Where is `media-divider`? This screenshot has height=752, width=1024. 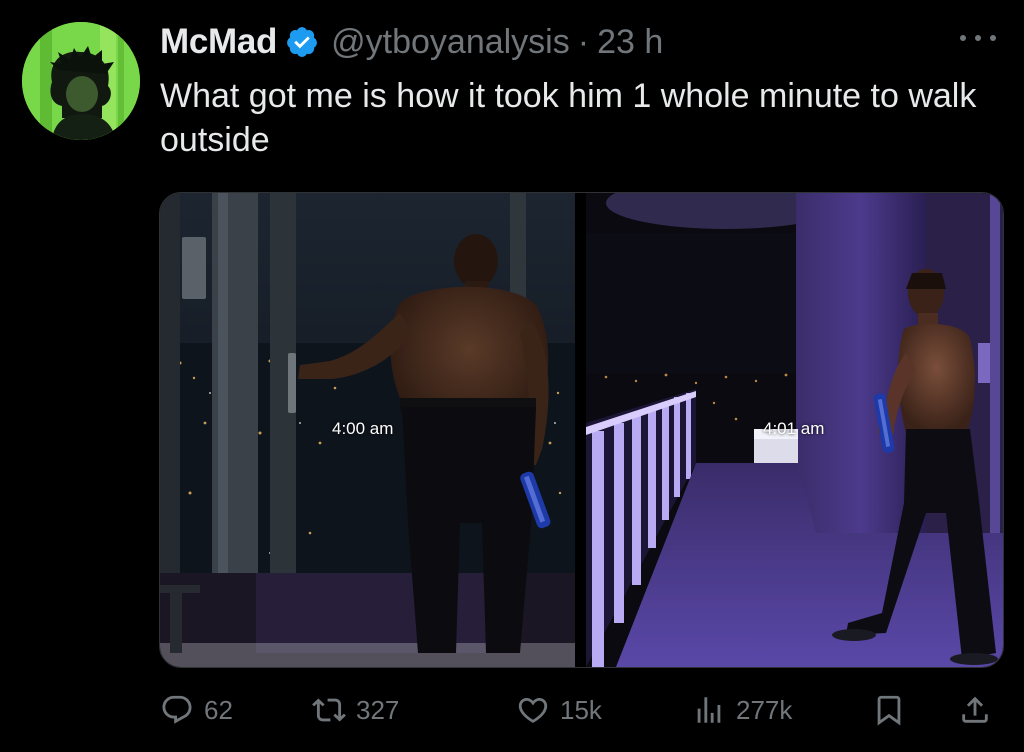
media-divider is located at coordinates (580, 430).